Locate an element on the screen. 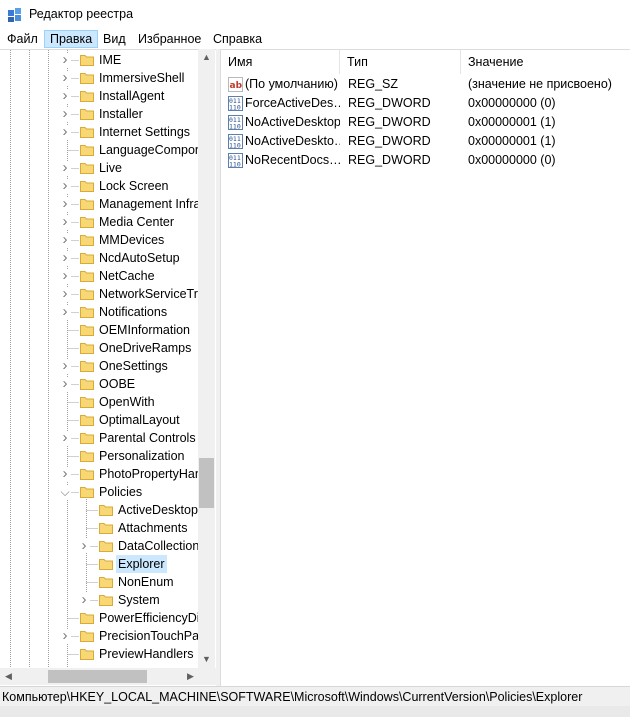  tree-node: Personalization is located at coordinates (100, 456).